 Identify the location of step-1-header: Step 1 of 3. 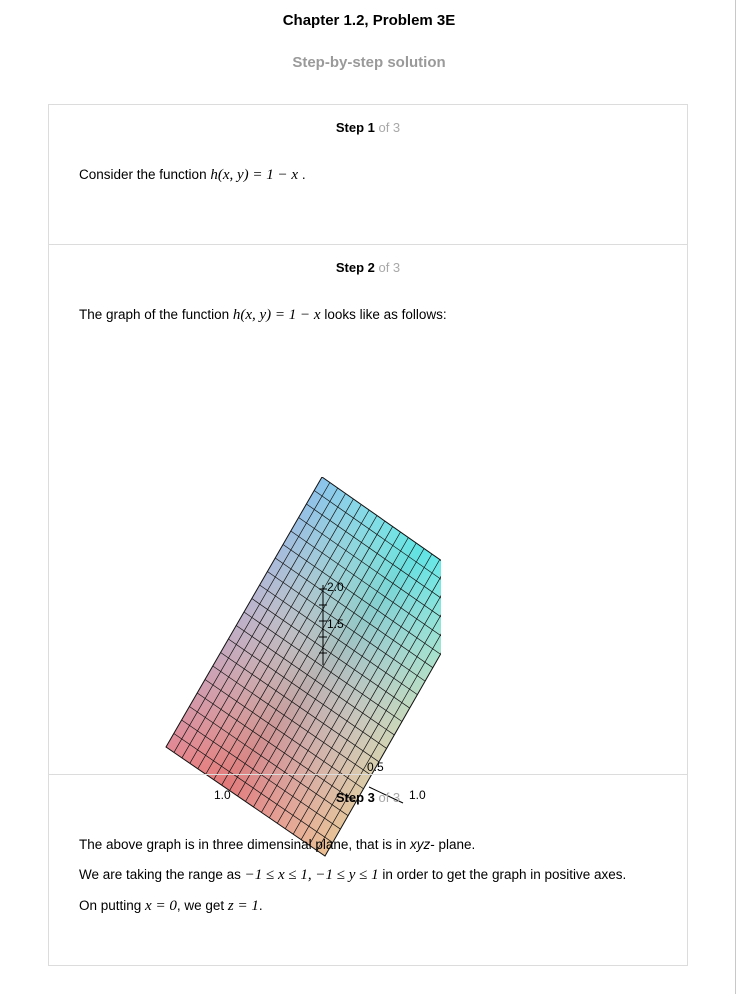
(368, 127).